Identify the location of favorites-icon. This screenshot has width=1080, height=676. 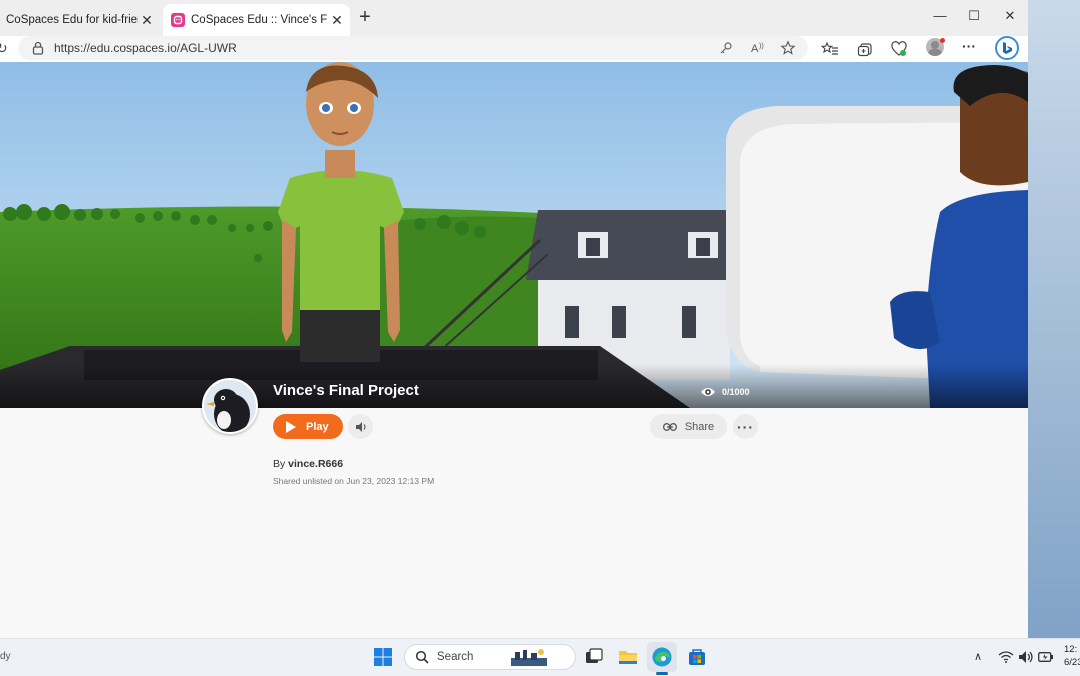
(830, 49).